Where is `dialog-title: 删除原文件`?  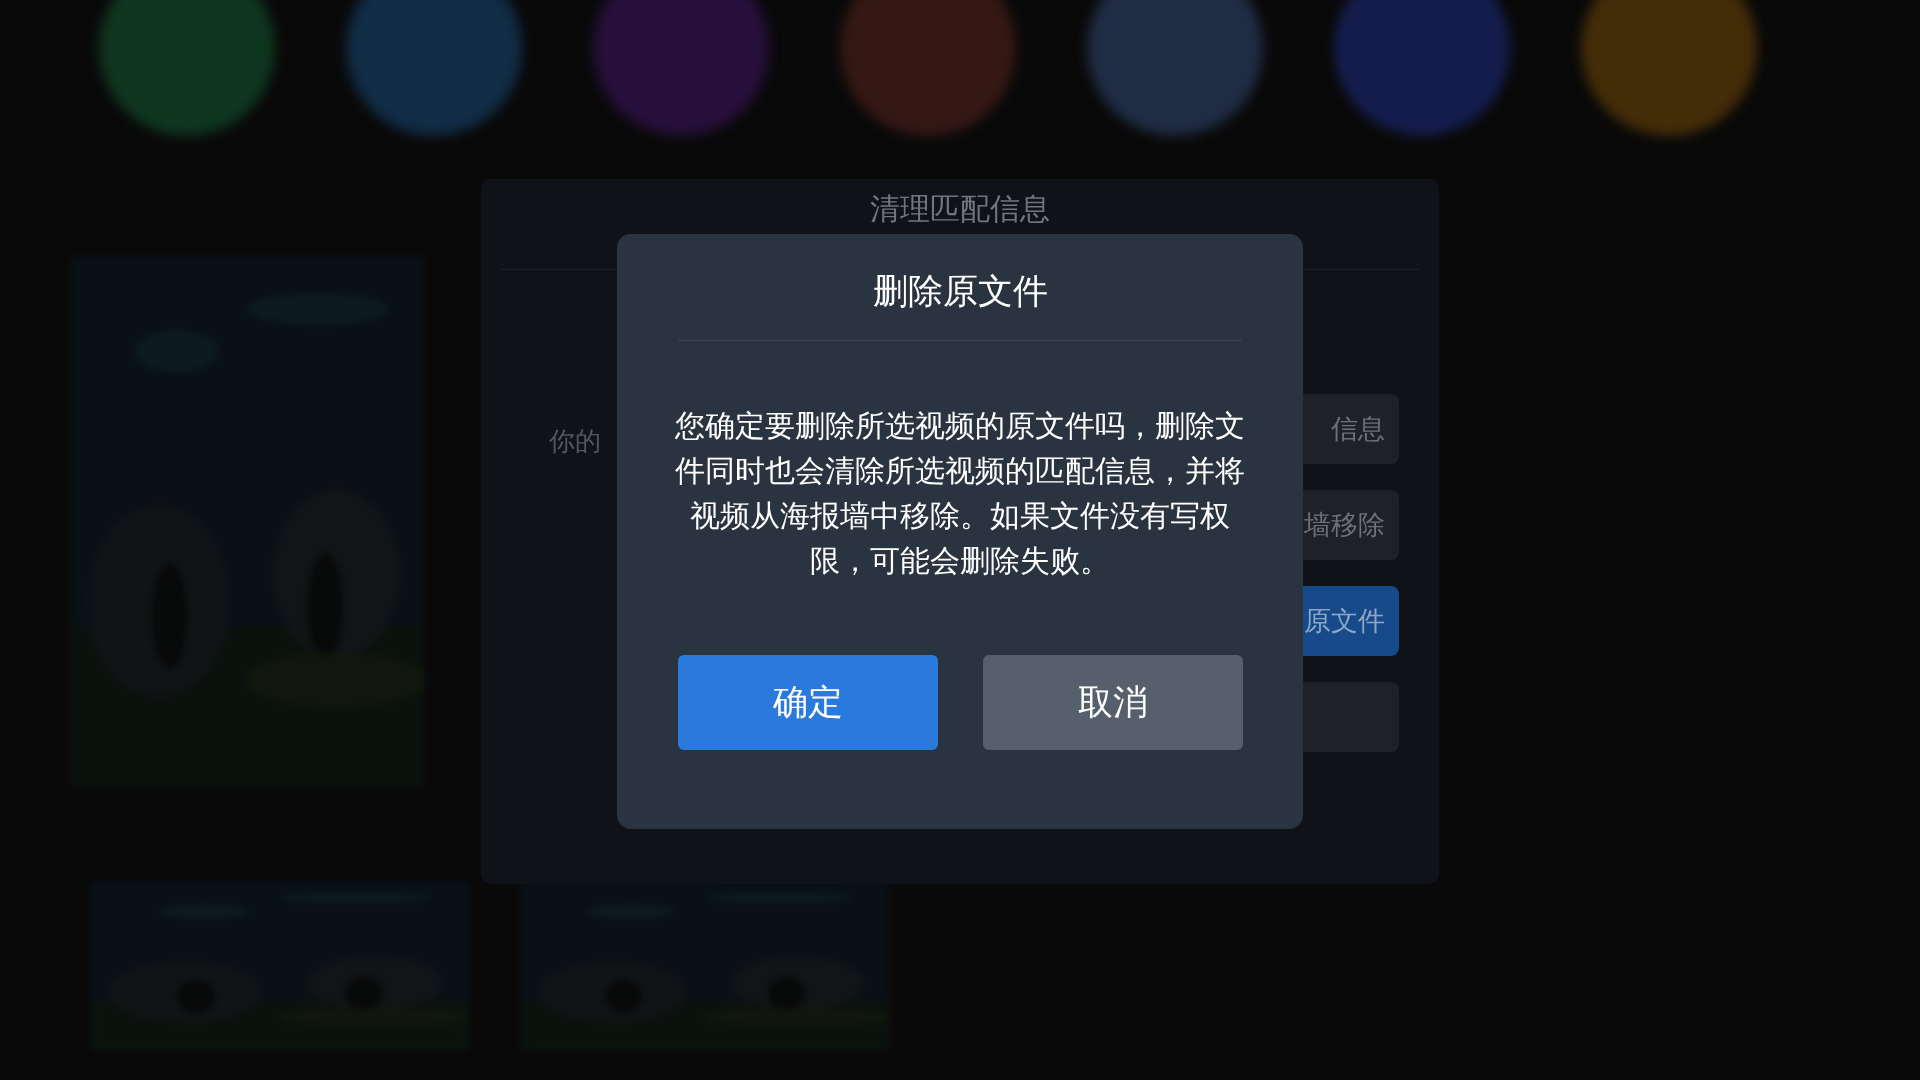 dialog-title: 删除原文件 is located at coordinates (960, 291).